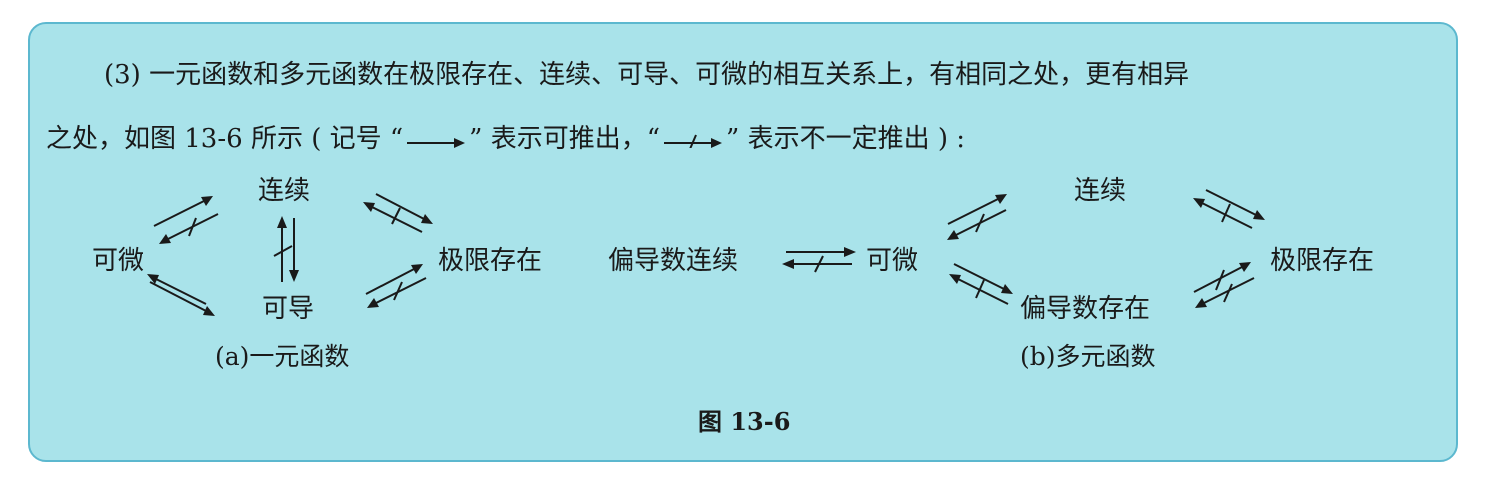 This screenshot has width=1485, height=486. I want to click on arrow-a-limit-to-deriv-not, so click(397, 292).